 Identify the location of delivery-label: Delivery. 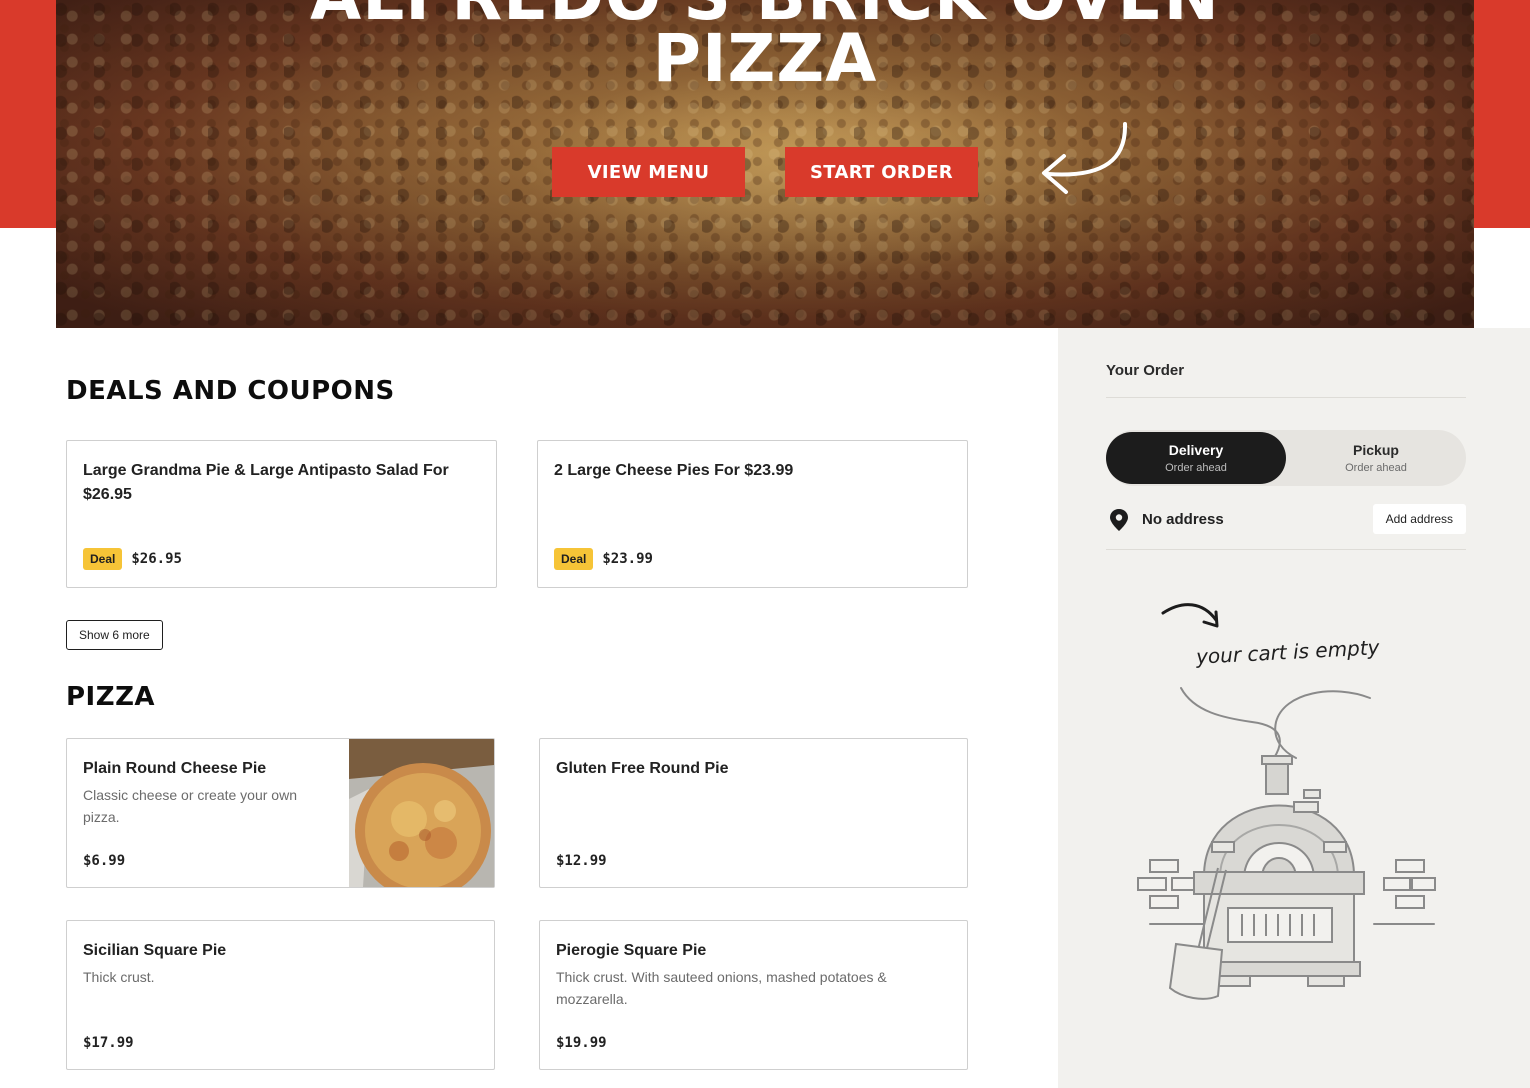
(1196, 450).